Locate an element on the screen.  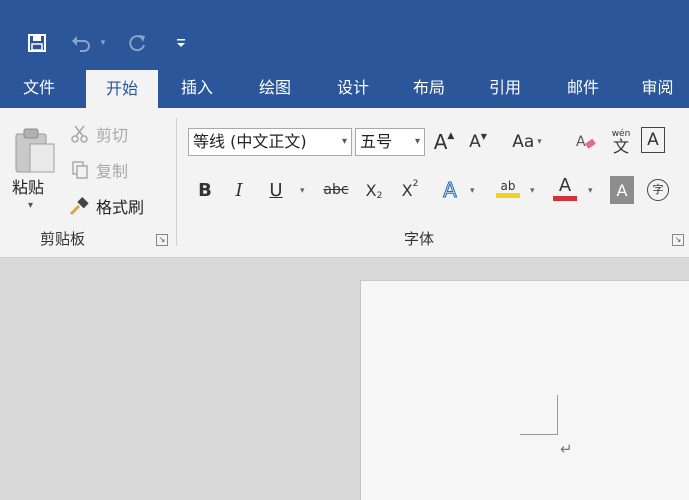
change-case-icon: Aa is located at coordinates (523, 142).